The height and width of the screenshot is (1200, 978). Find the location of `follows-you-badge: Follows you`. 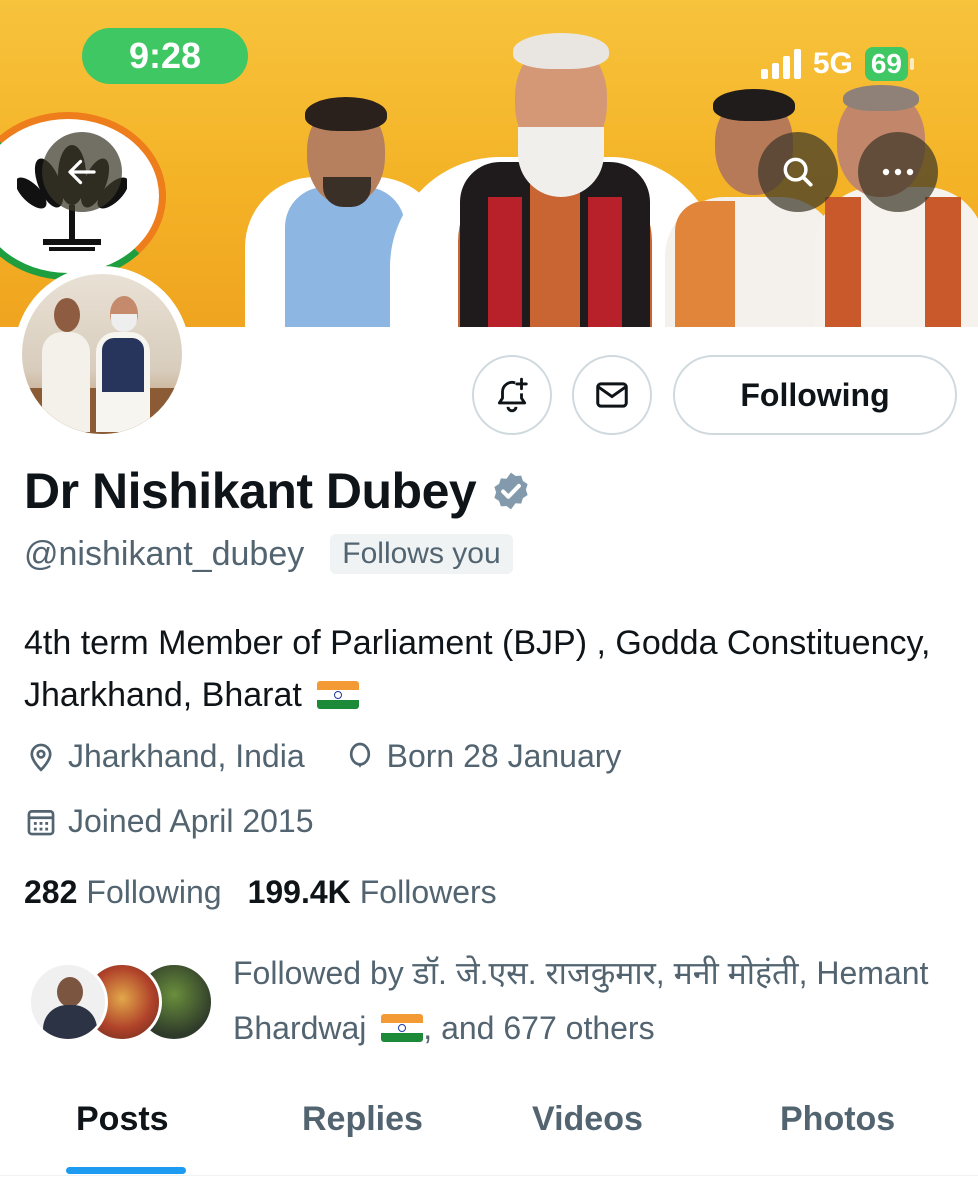

follows-you-badge: Follows you is located at coordinates (421, 554).